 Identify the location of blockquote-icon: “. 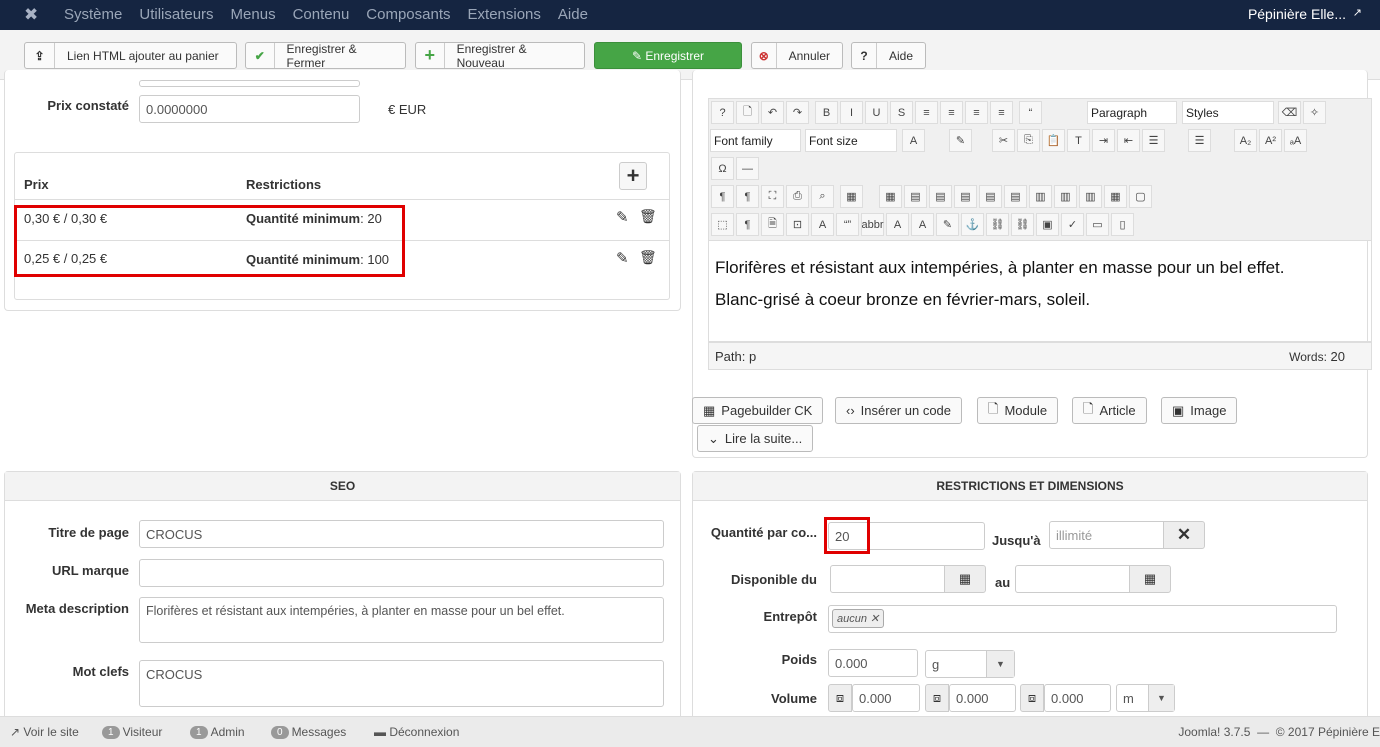
(1030, 112).